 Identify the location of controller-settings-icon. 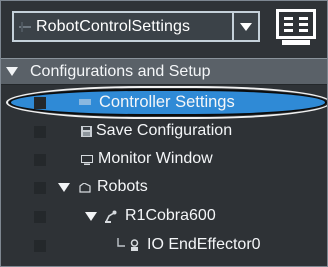
(85, 102).